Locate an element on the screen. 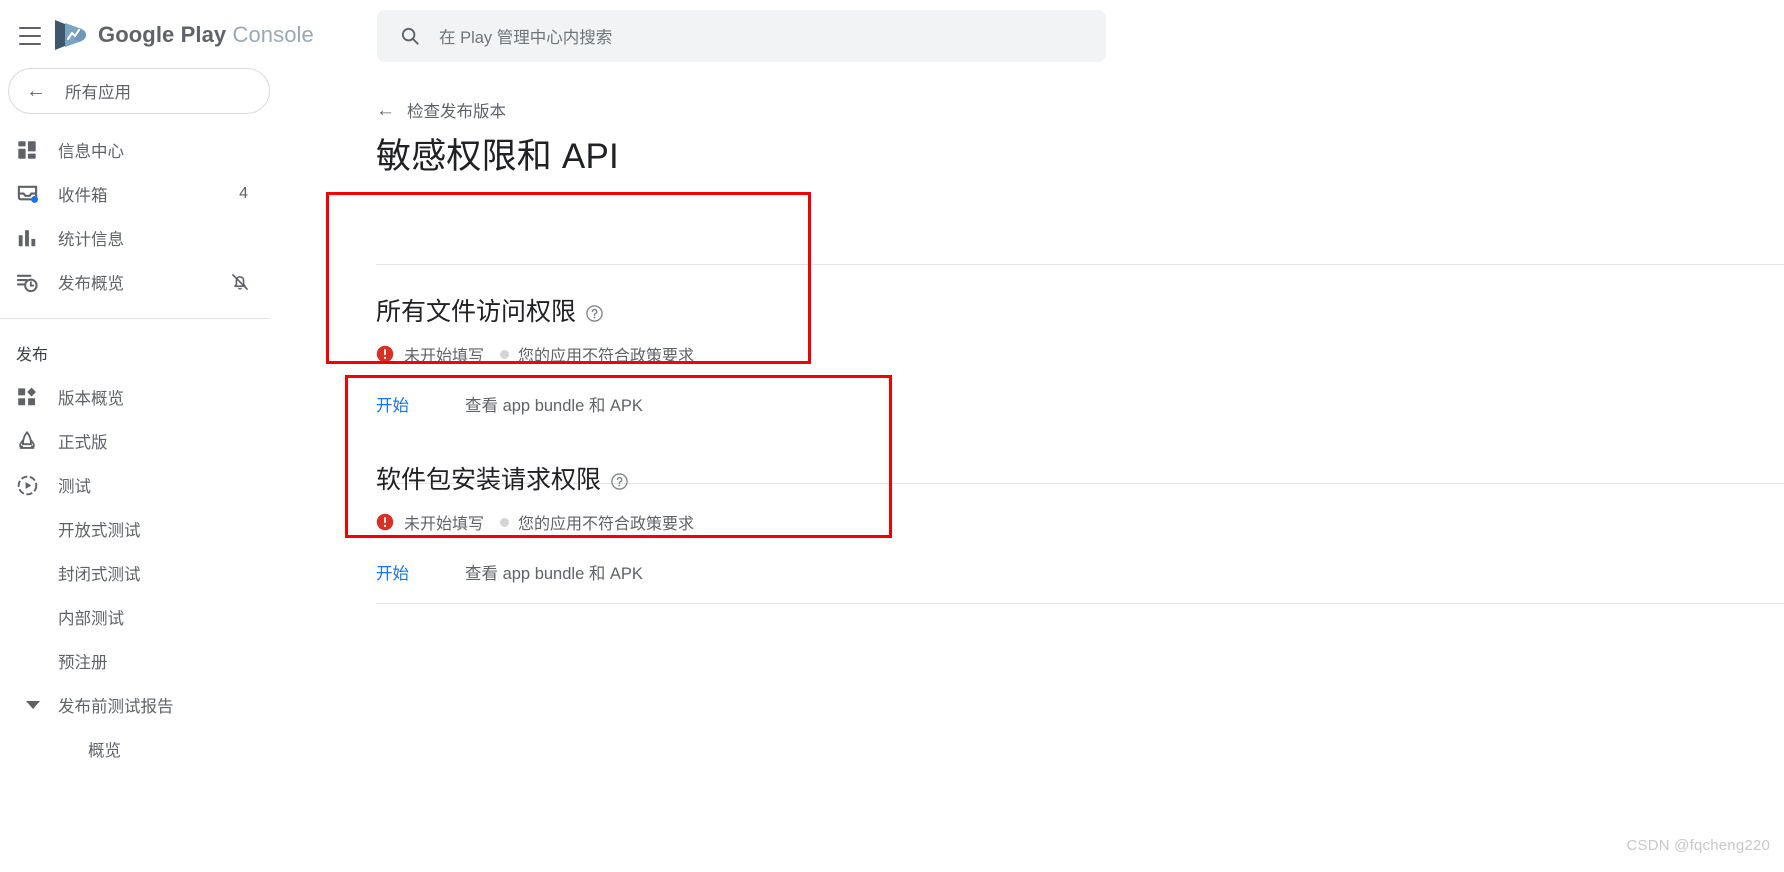 The height and width of the screenshot is (872, 1784). sidebar-item-pre-launch-overview: 概览 is located at coordinates (146, 749).